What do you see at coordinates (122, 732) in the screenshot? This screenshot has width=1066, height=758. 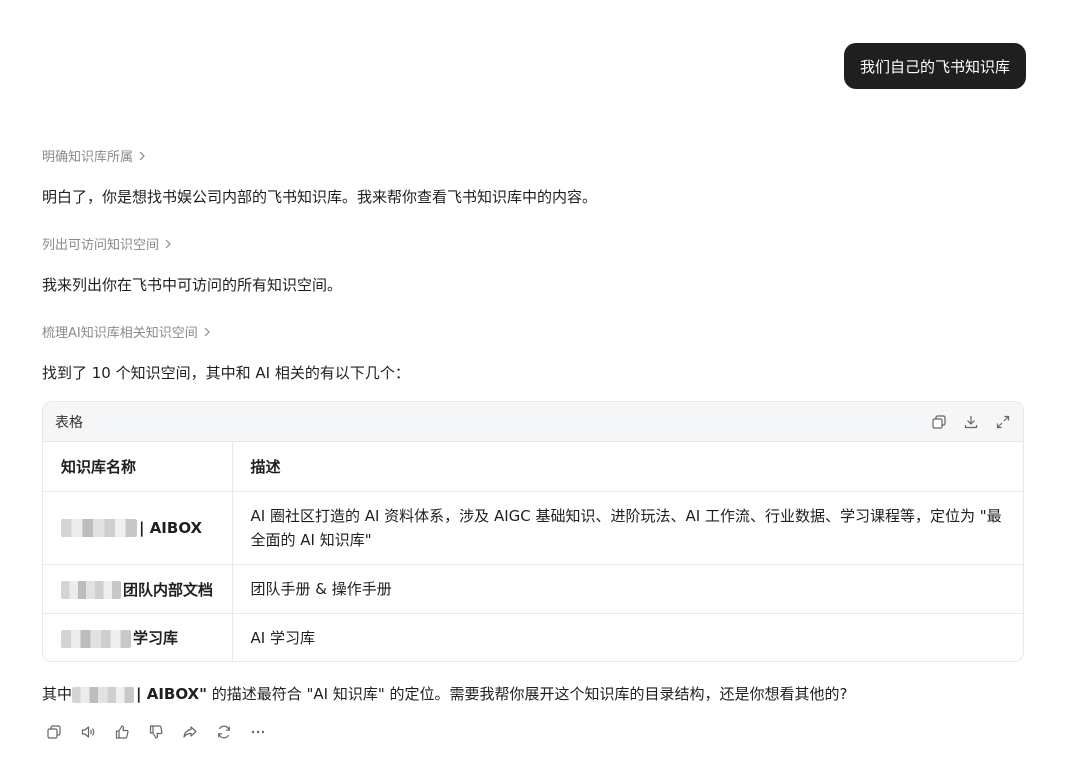 I see `thumbs-up-icon` at bounding box center [122, 732].